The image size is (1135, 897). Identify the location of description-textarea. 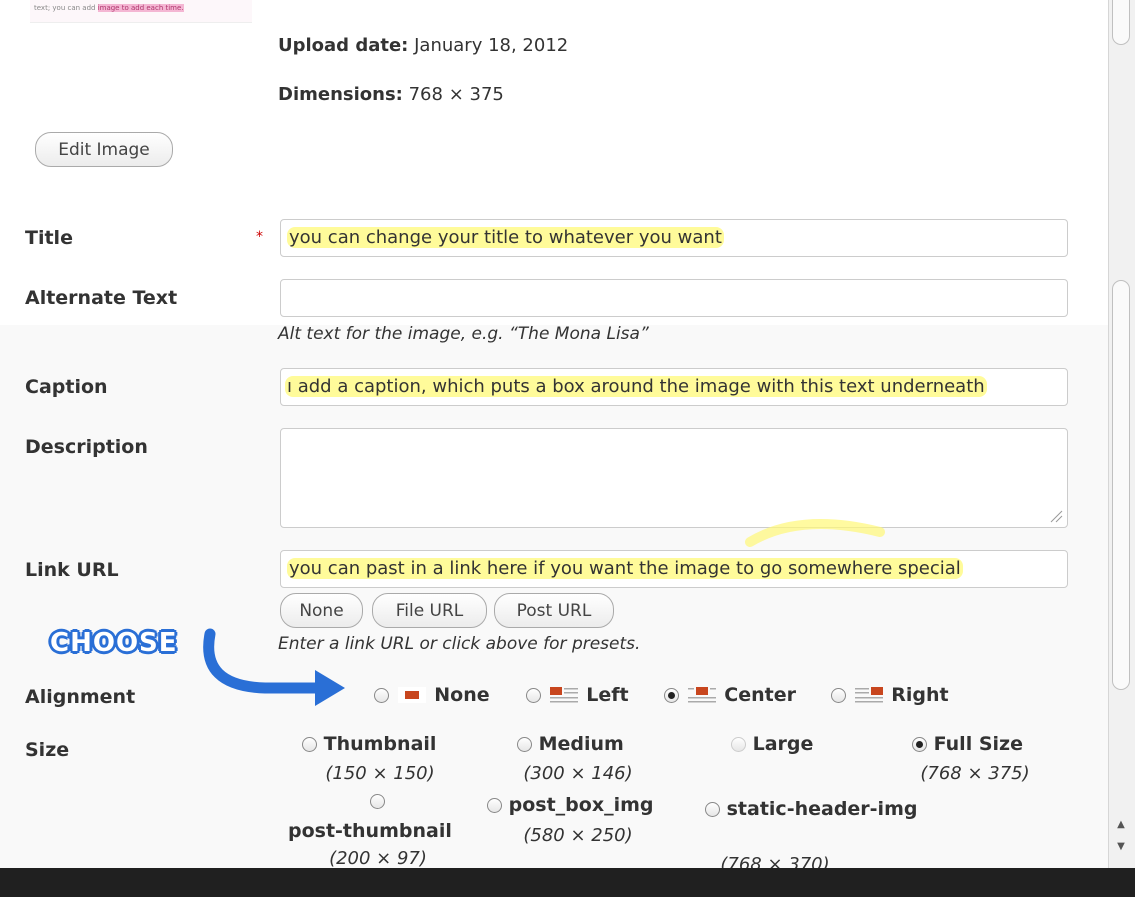
(674, 478).